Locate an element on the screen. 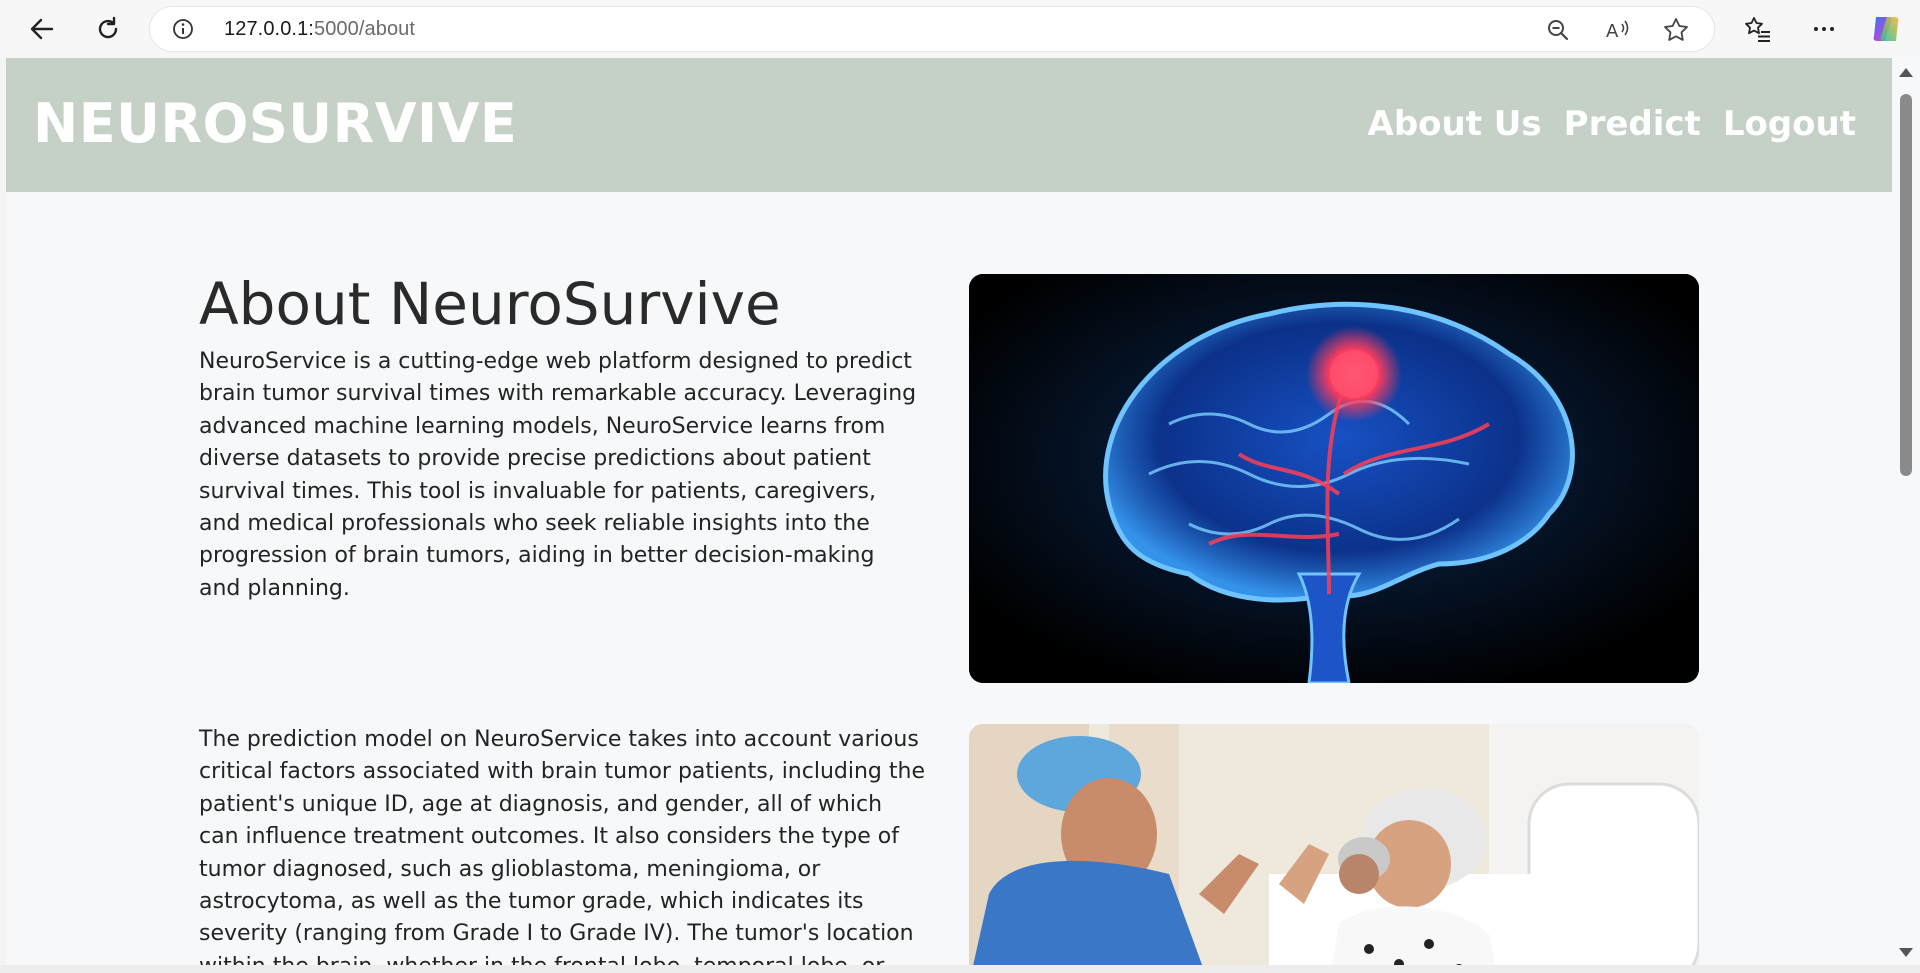 The image size is (1920, 973). back-button is located at coordinates (42, 29).